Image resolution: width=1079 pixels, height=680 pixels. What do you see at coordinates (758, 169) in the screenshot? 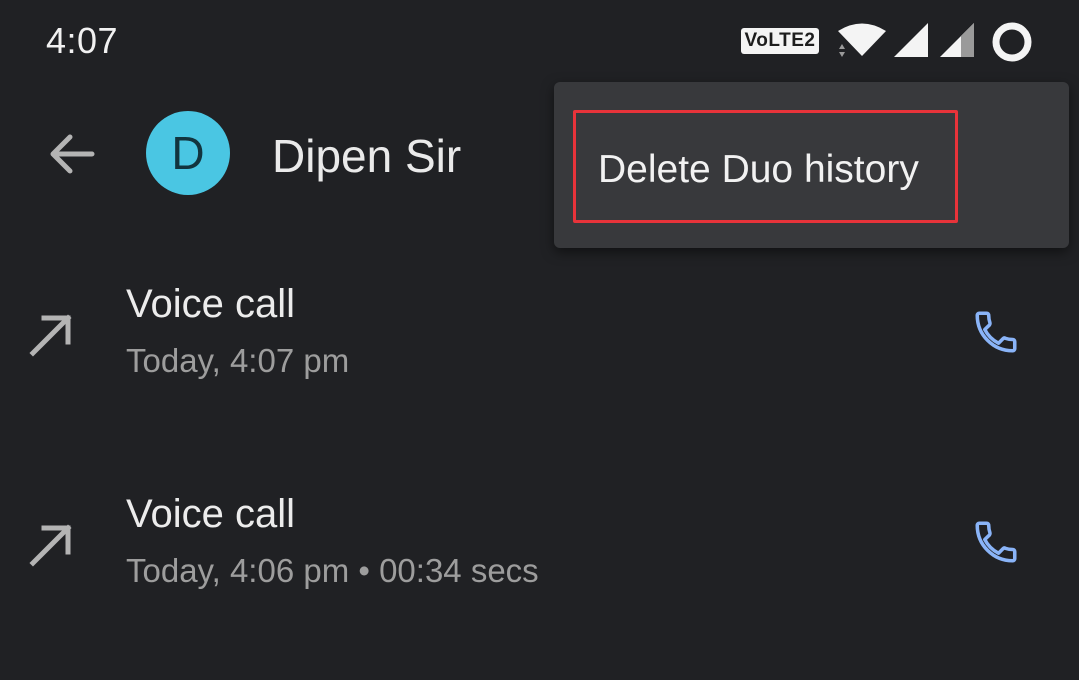
I see `menu-item-label: Delete Duo history` at bounding box center [758, 169].